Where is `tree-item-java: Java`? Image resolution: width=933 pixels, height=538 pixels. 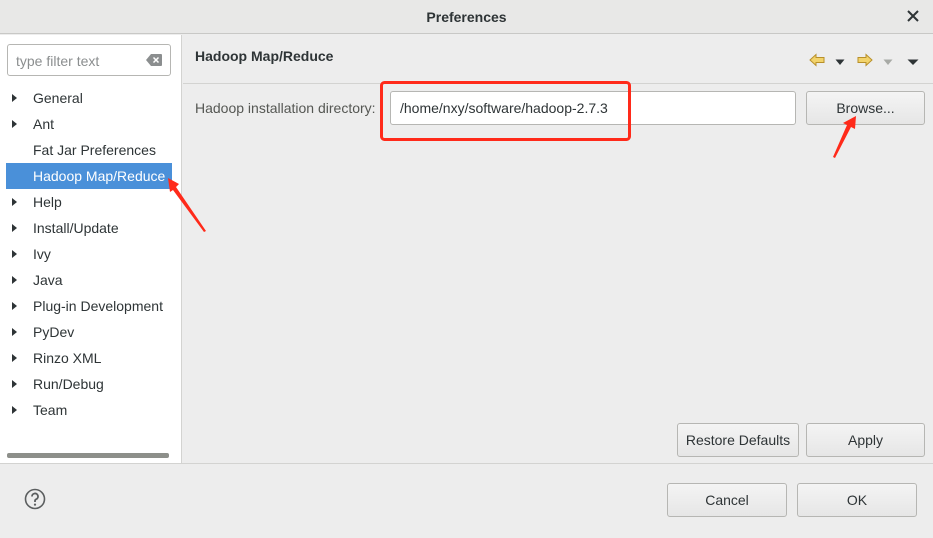 tree-item-java: Java is located at coordinates (89, 280).